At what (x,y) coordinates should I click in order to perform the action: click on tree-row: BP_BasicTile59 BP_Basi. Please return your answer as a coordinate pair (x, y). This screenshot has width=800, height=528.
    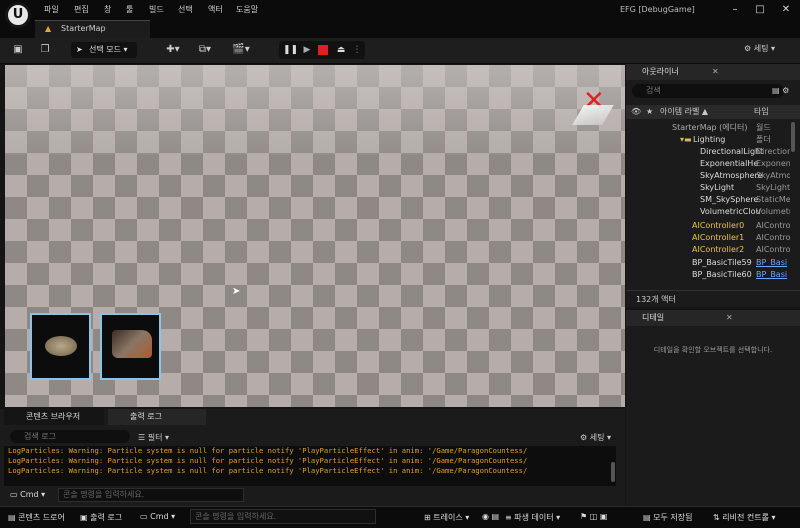
    Looking at the image, I should click on (708, 263).